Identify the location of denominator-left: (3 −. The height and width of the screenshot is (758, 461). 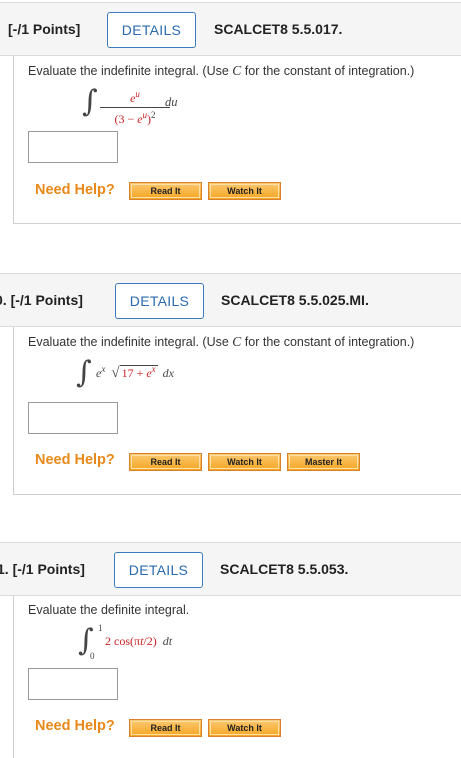
(126, 119).